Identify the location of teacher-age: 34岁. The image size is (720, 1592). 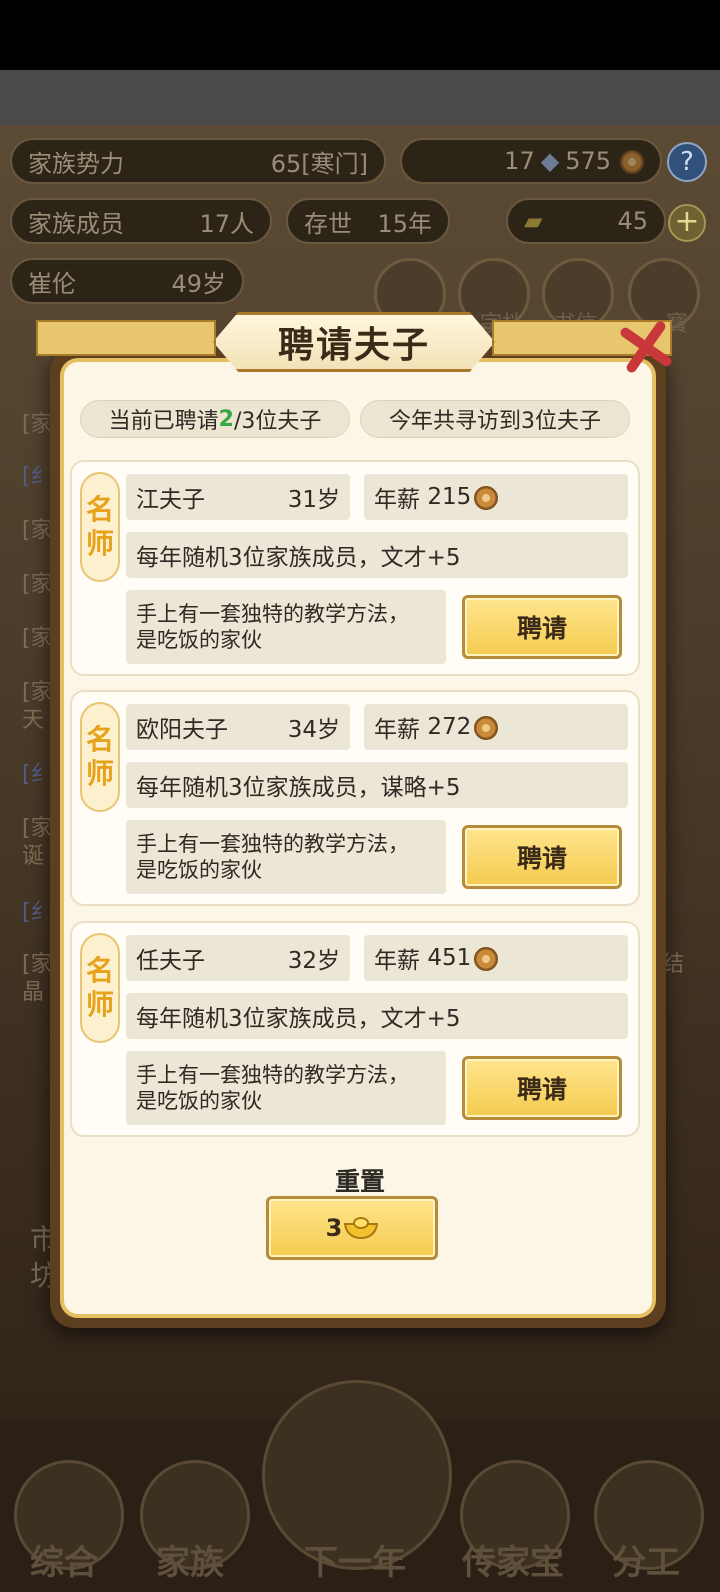
(313, 730).